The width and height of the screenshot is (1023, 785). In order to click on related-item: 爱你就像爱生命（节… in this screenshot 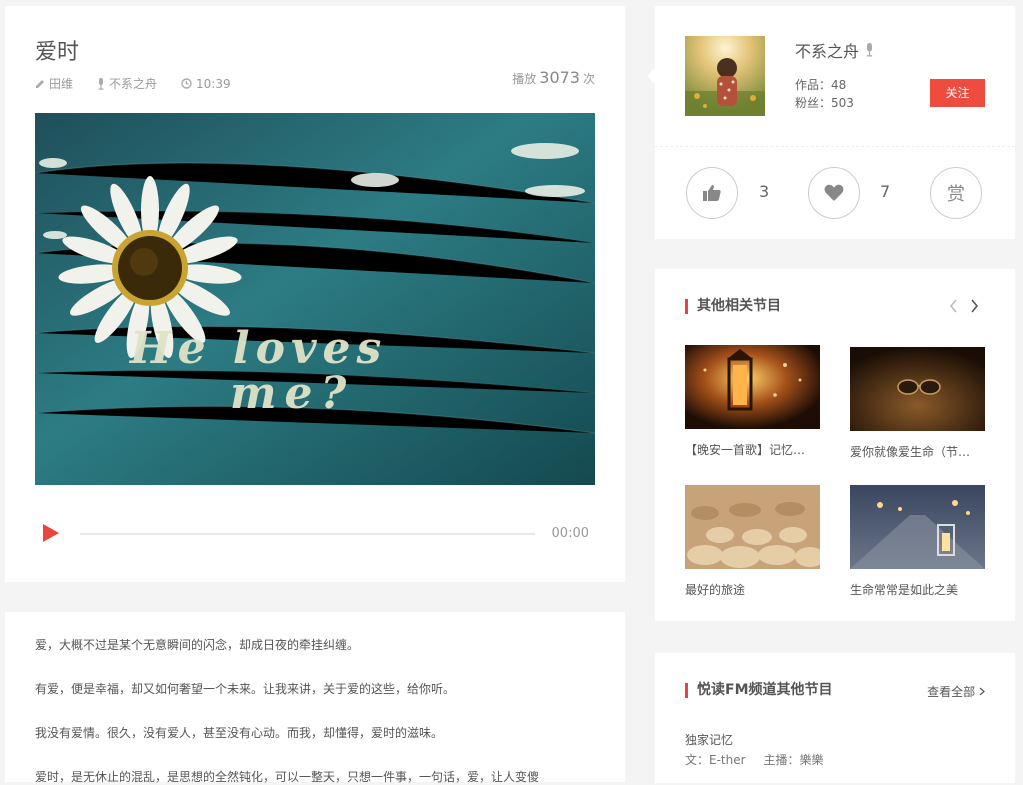, I will do `click(917, 403)`.